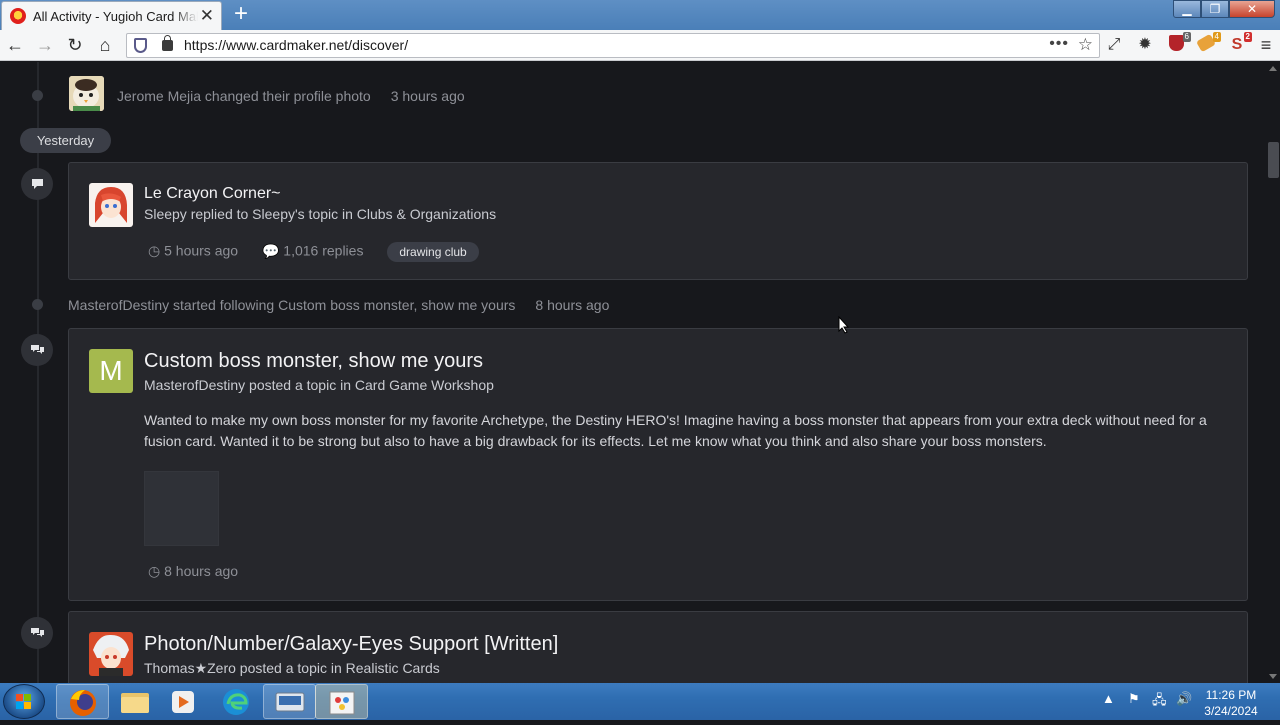 The height and width of the screenshot is (725, 1280). I want to click on taskbar-file-explorer, so click(135, 701).